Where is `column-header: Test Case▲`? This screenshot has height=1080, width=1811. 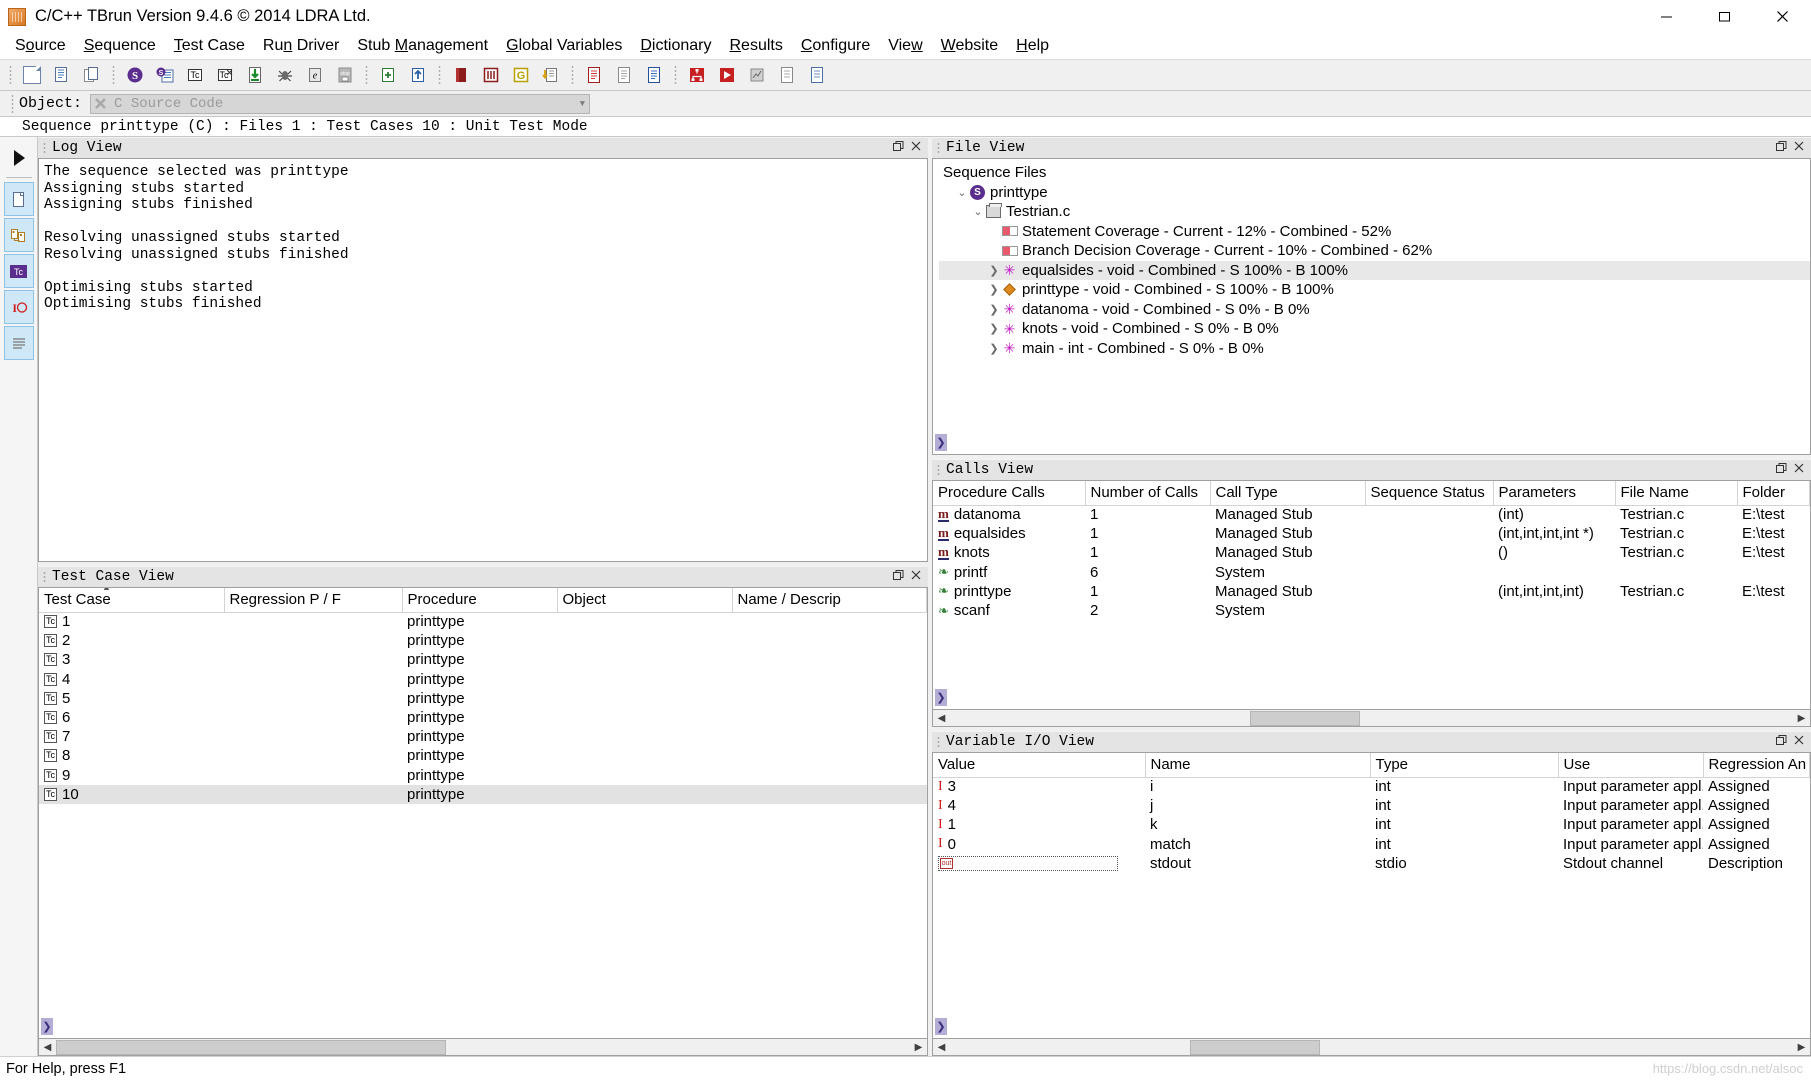 column-header: Test Case▲ is located at coordinates (132, 600).